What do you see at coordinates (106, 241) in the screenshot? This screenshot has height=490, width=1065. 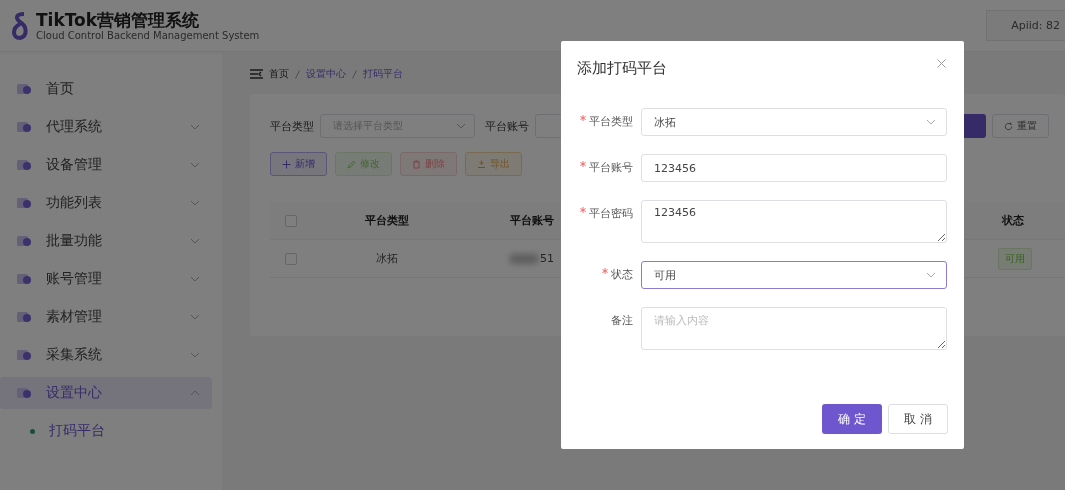 I see `sidebar-item: 批量功能` at bounding box center [106, 241].